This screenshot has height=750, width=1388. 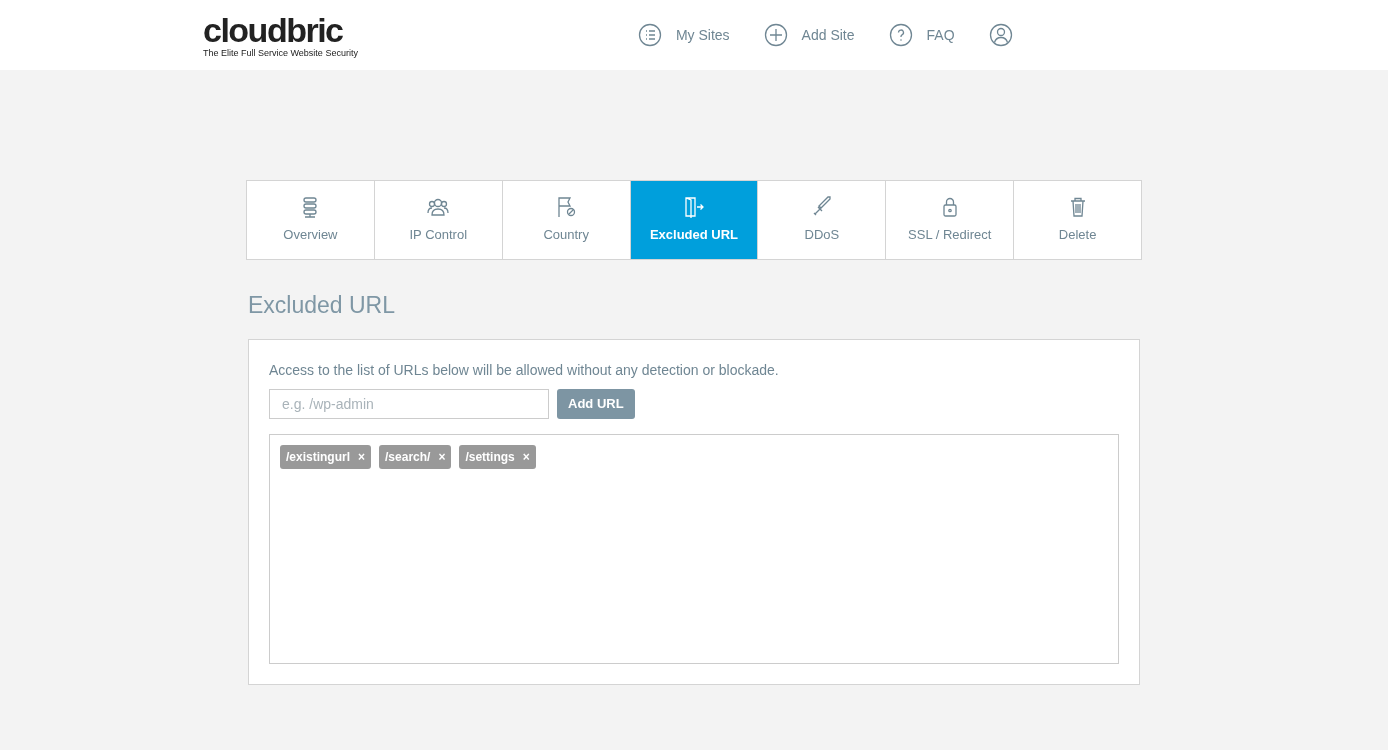 What do you see at coordinates (694, 207) in the screenshot?
I see `door-exit-icon` at bounding box center [694, 207].